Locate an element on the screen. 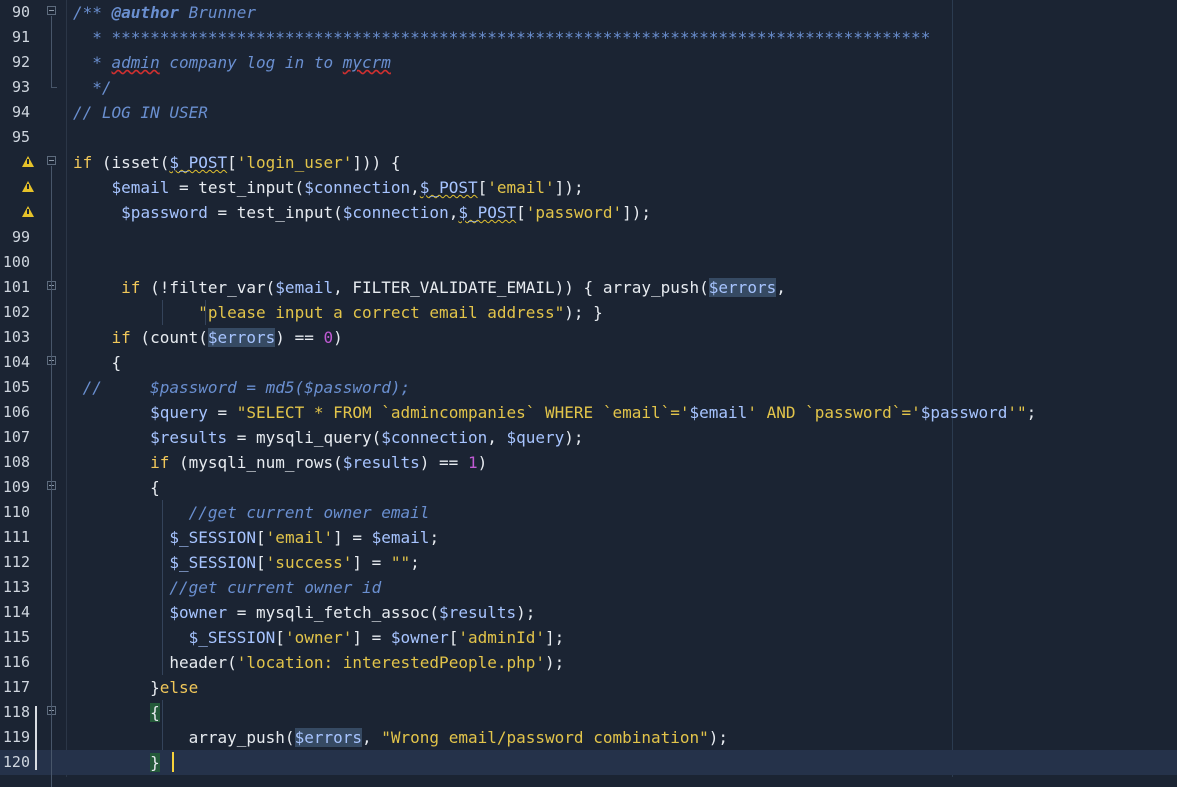  line-number: 106 is located at coordinates (16, 412).